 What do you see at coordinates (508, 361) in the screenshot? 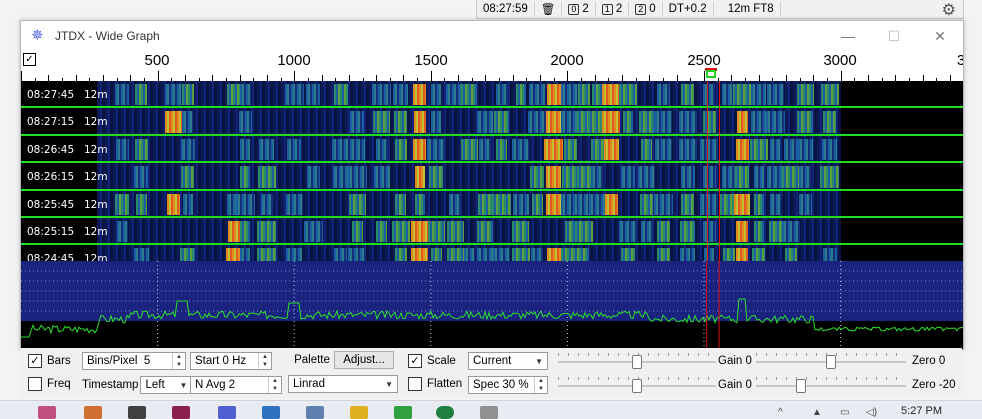
I see `spectrum-mode-select: Current ▼` at bounding box center [508, 361].